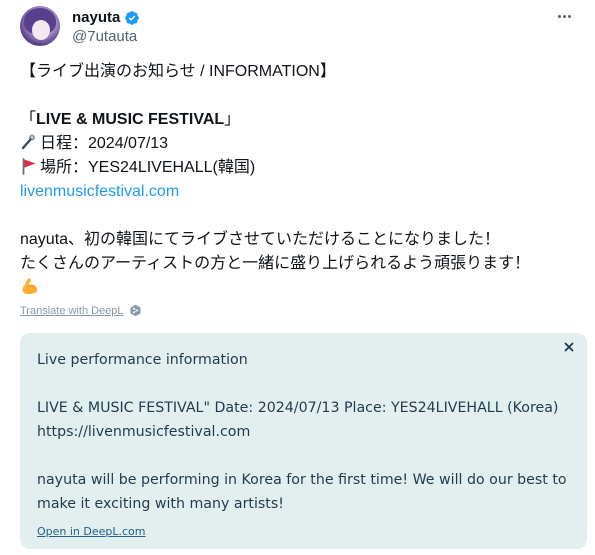 Image resolution: width=595 pixels, height=555 pixels. What do you see at coordinates (178, 71) in the screenshot?
I see `tweet-heading: 【ライブ出演のお知らせ / INFORMATION】` at bounding box center [178, 71].